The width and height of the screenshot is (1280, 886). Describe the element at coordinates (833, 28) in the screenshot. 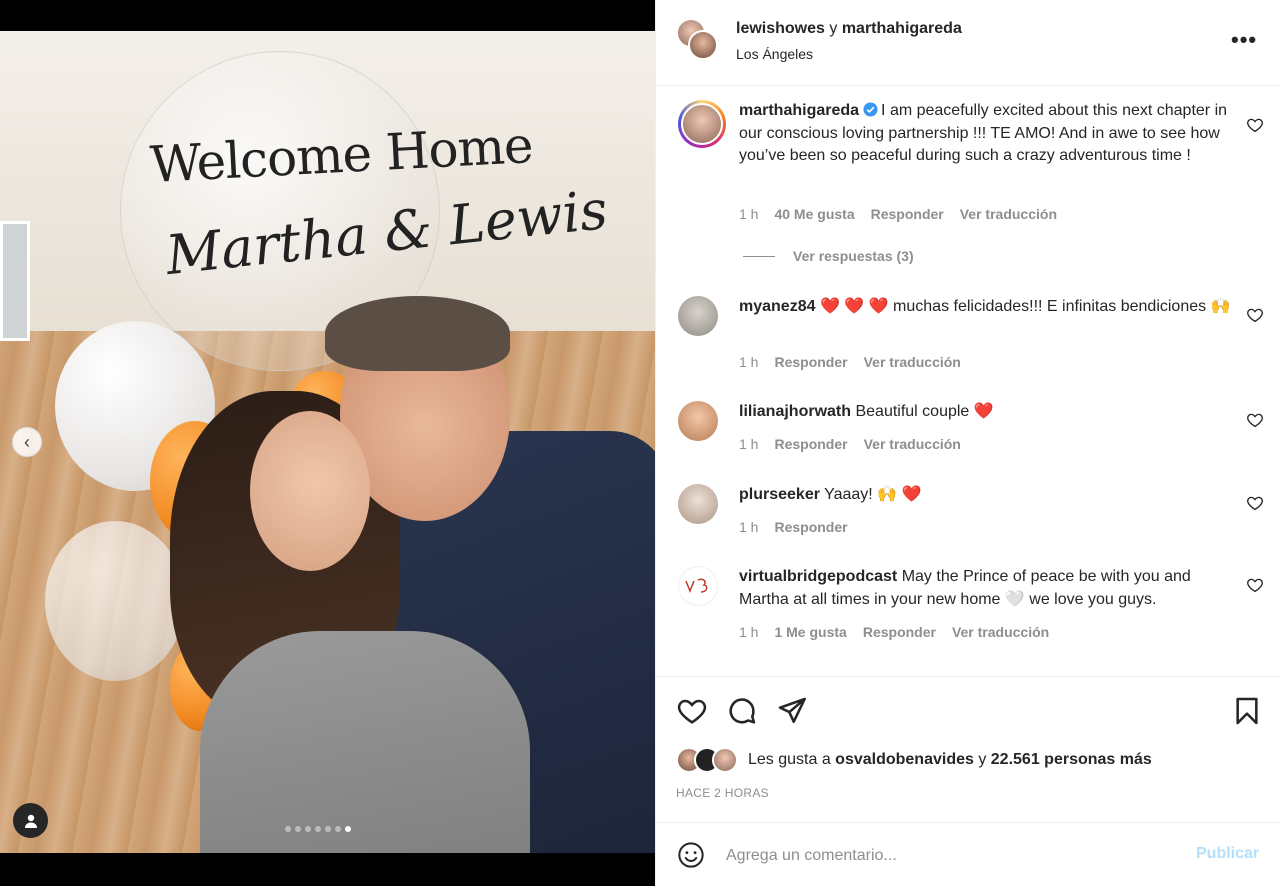

I see `authors-conjunction: y` at that location.